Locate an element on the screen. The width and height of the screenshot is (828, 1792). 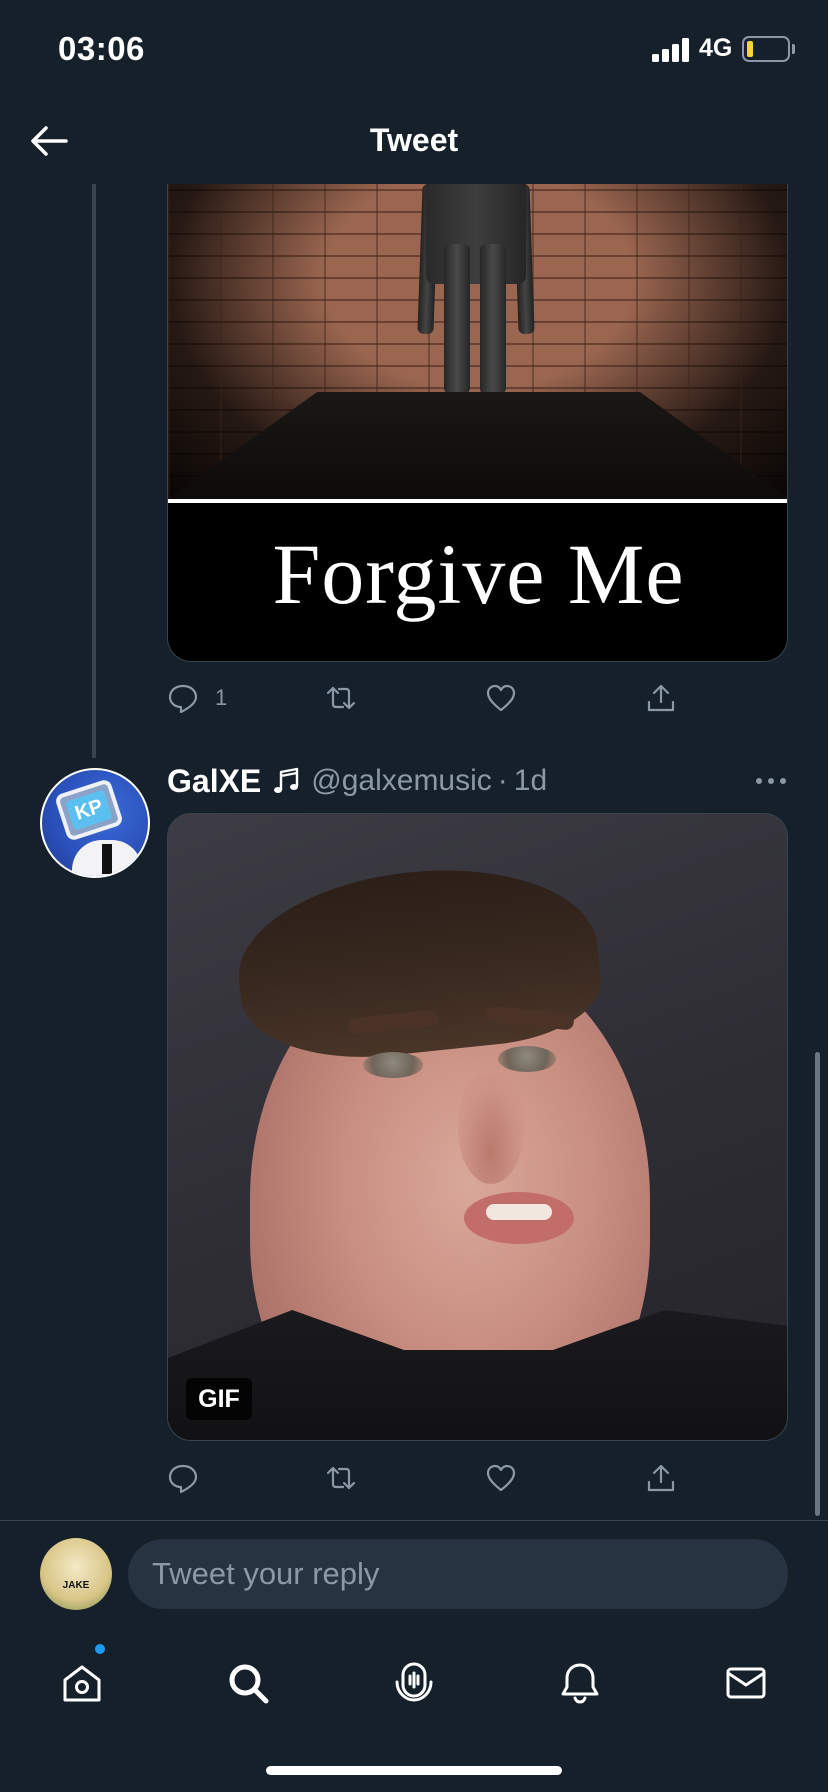
status-bar: 03:06 4G is located at coordinates (414, 50).